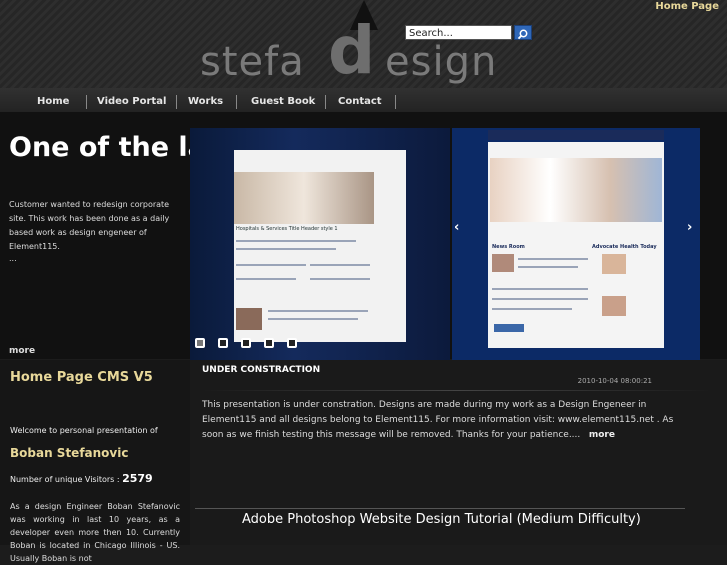 The width and height of the screenshot is (727, 565). I want to click on sidebar-heading: Home Page CMS V5, so click(81, 377).